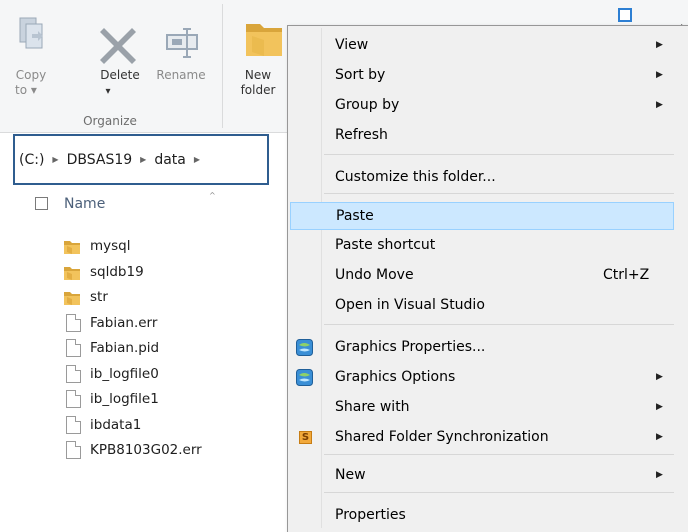 The height and width of the screenshot is (532, 688). Describe the element at coordinates (482, 246) in the screenshot. I see `menu-item-paste-shortcut: Paste shortcut` at that location.